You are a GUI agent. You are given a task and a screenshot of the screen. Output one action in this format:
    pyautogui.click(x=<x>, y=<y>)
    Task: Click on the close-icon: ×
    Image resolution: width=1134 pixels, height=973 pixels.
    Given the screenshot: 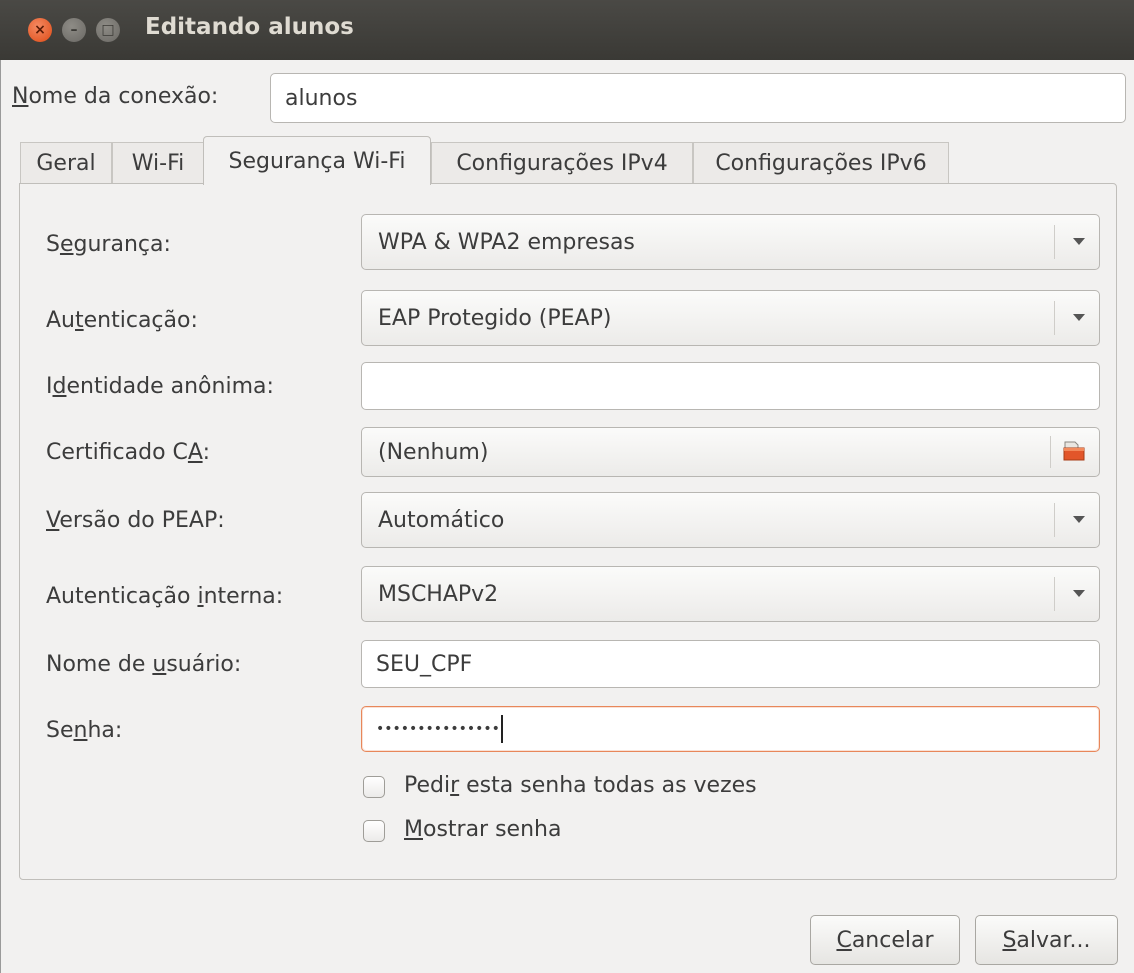 What is the action you would take?
    pyautogui.click(x=40, y=30)
    